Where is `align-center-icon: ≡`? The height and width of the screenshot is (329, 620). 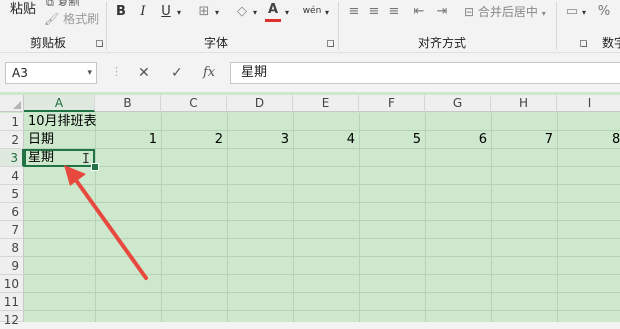 align-center-icon: ≡ is located at coordinates (374, 12).